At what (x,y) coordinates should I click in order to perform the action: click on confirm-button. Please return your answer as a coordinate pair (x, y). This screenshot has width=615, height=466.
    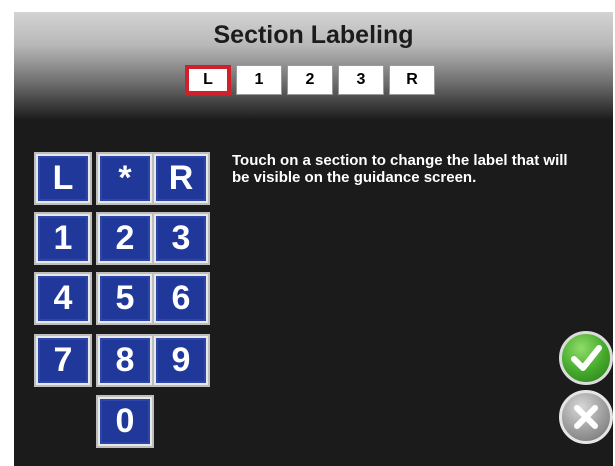
    Looking at the image, I should click on (586, 358).